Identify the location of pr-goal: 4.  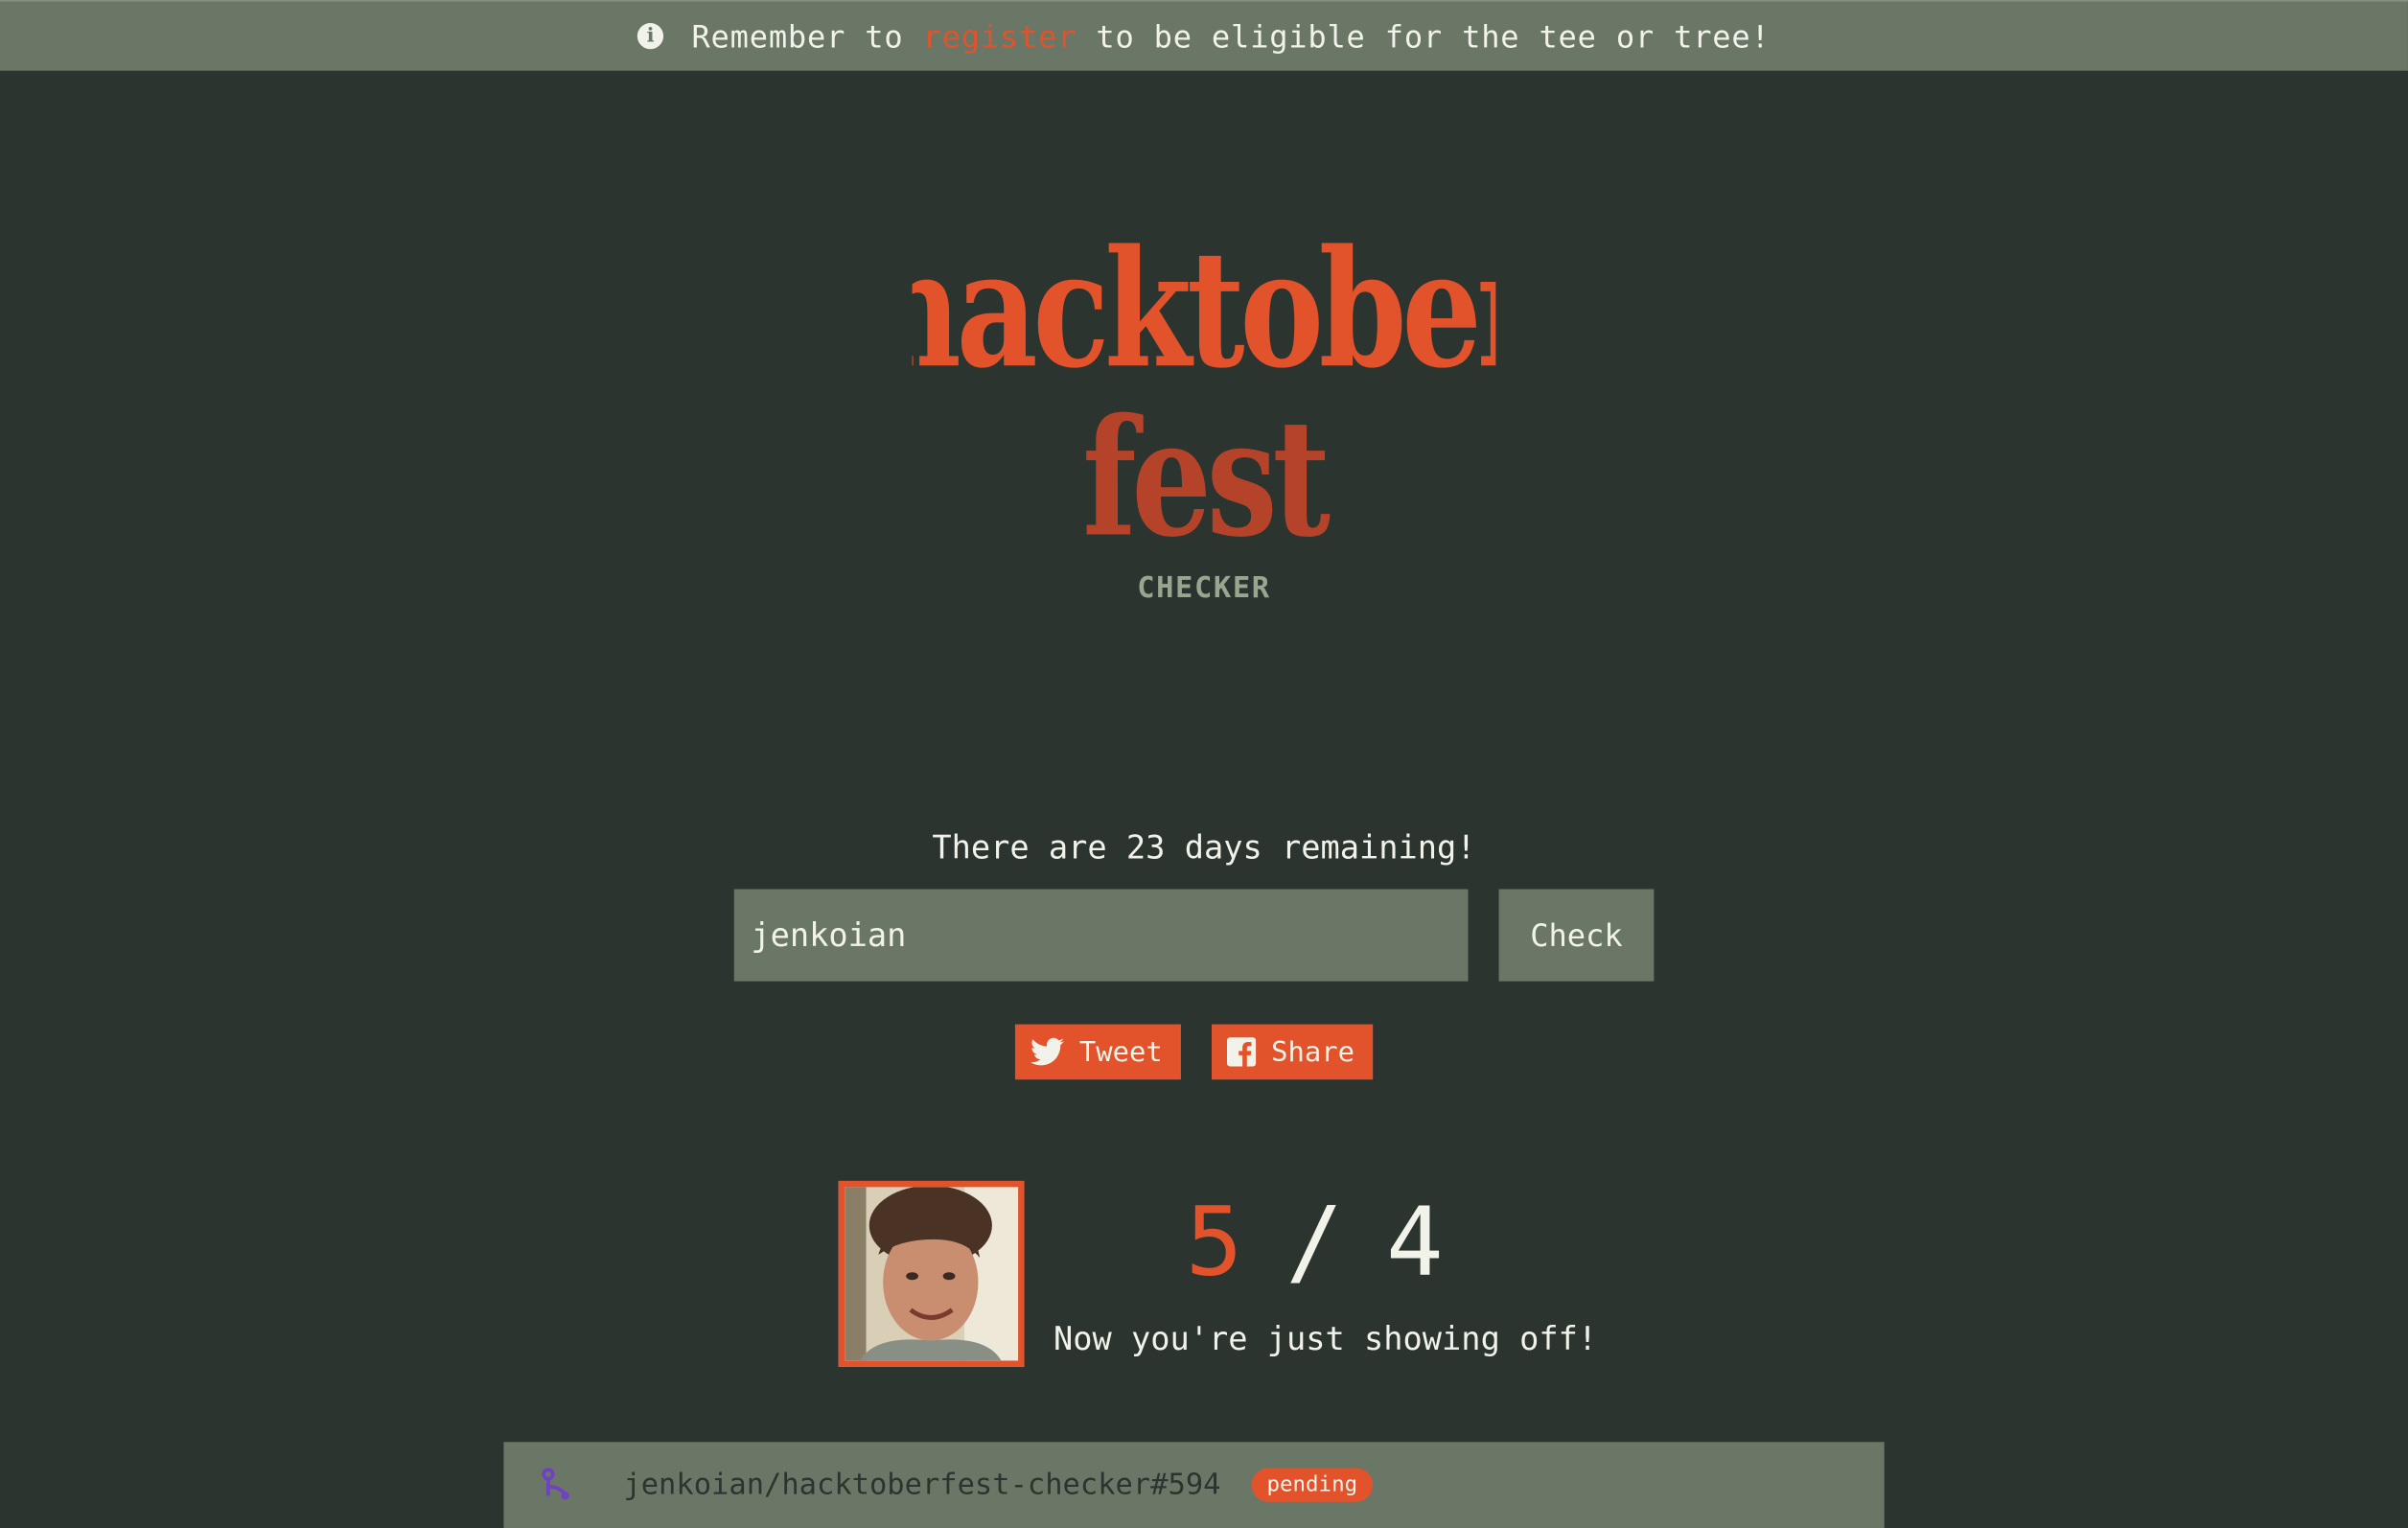
(1415, 1241).